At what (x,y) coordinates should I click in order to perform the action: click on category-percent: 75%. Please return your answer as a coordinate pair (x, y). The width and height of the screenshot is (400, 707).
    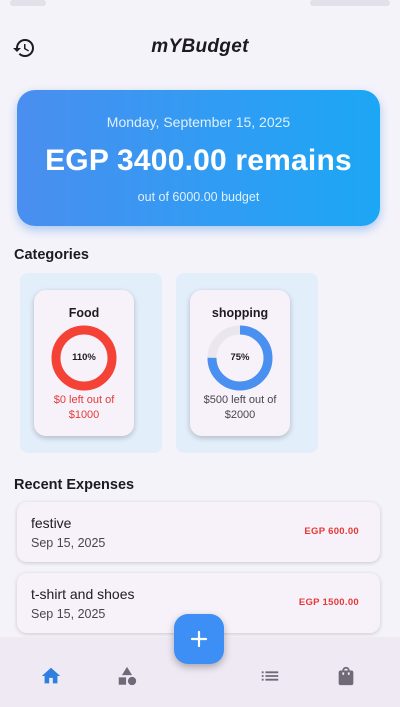
    Looking at the image, I should click on (240, 357).